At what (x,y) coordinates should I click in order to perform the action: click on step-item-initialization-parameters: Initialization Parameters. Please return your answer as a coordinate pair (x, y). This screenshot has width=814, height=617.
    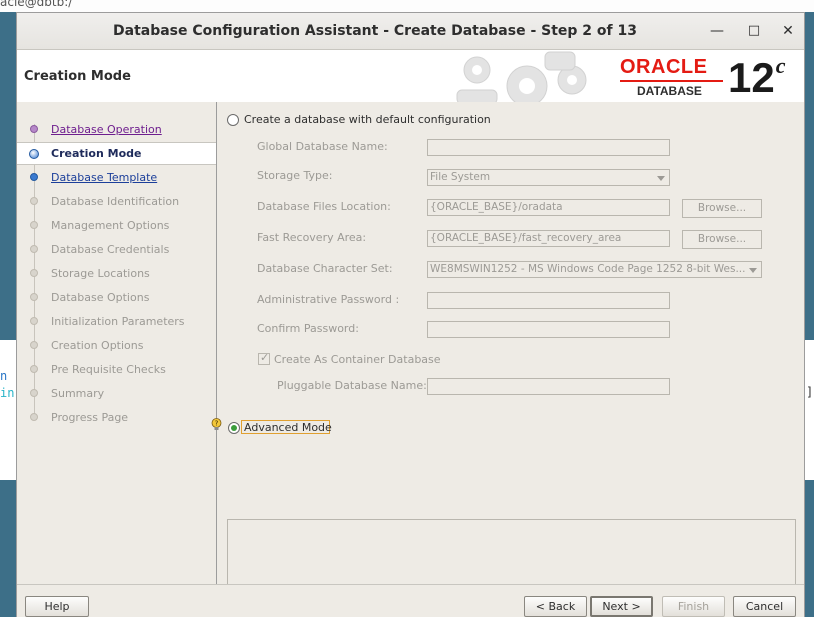
    Looking at the image, I should click on (116, 321).